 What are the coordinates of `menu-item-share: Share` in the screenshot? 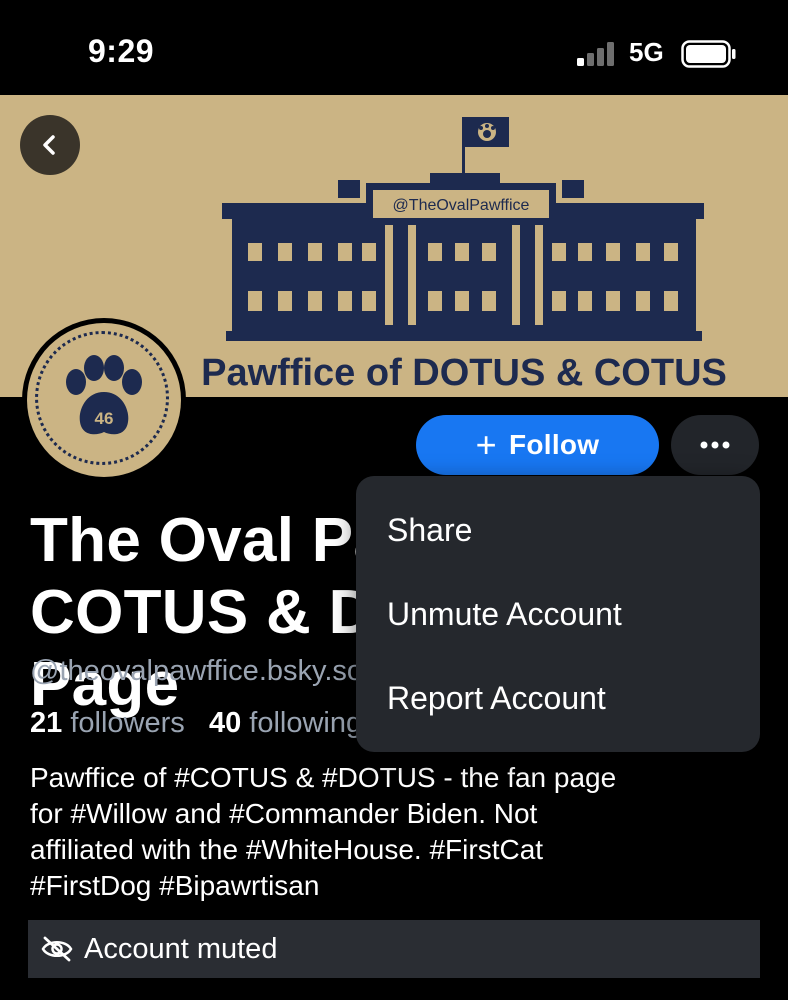 It's located at (558, 530).